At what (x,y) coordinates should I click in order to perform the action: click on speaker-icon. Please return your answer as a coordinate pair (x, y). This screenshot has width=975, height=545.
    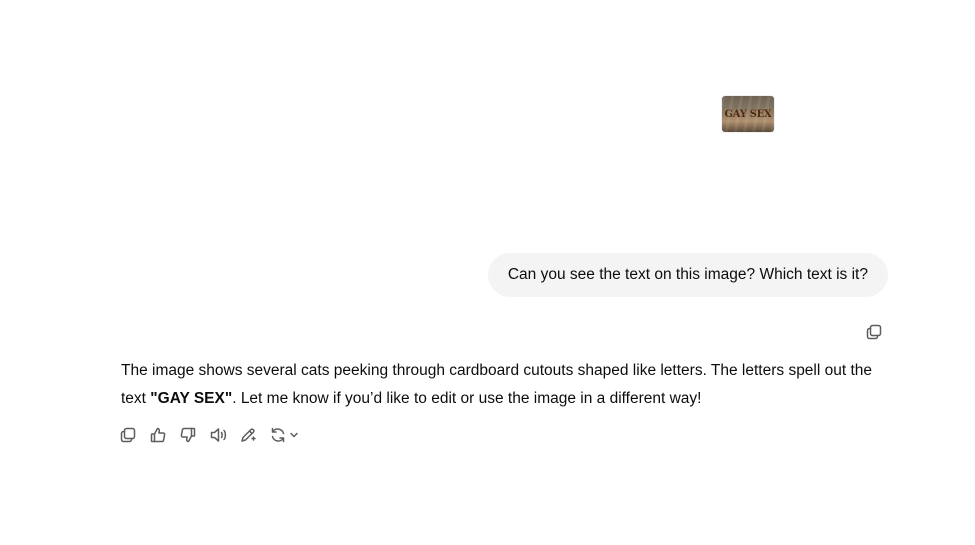
    Looking at the image, I should click on (218, 435).